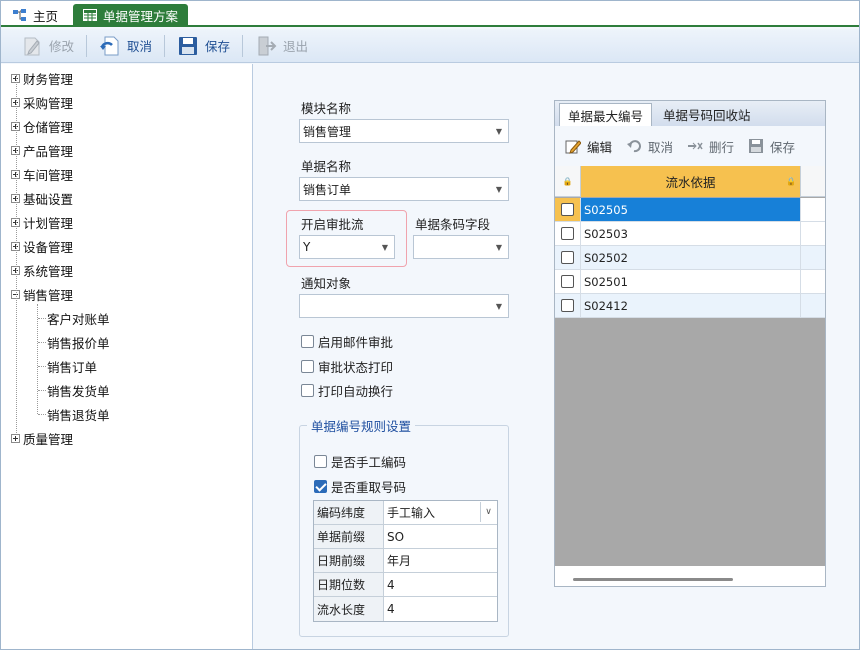 The width and height of the screenshot is (860, 650). Describe the element at coordinates (771, 146) in the screenshot. I see `panel-save-button: 保存` at that location.